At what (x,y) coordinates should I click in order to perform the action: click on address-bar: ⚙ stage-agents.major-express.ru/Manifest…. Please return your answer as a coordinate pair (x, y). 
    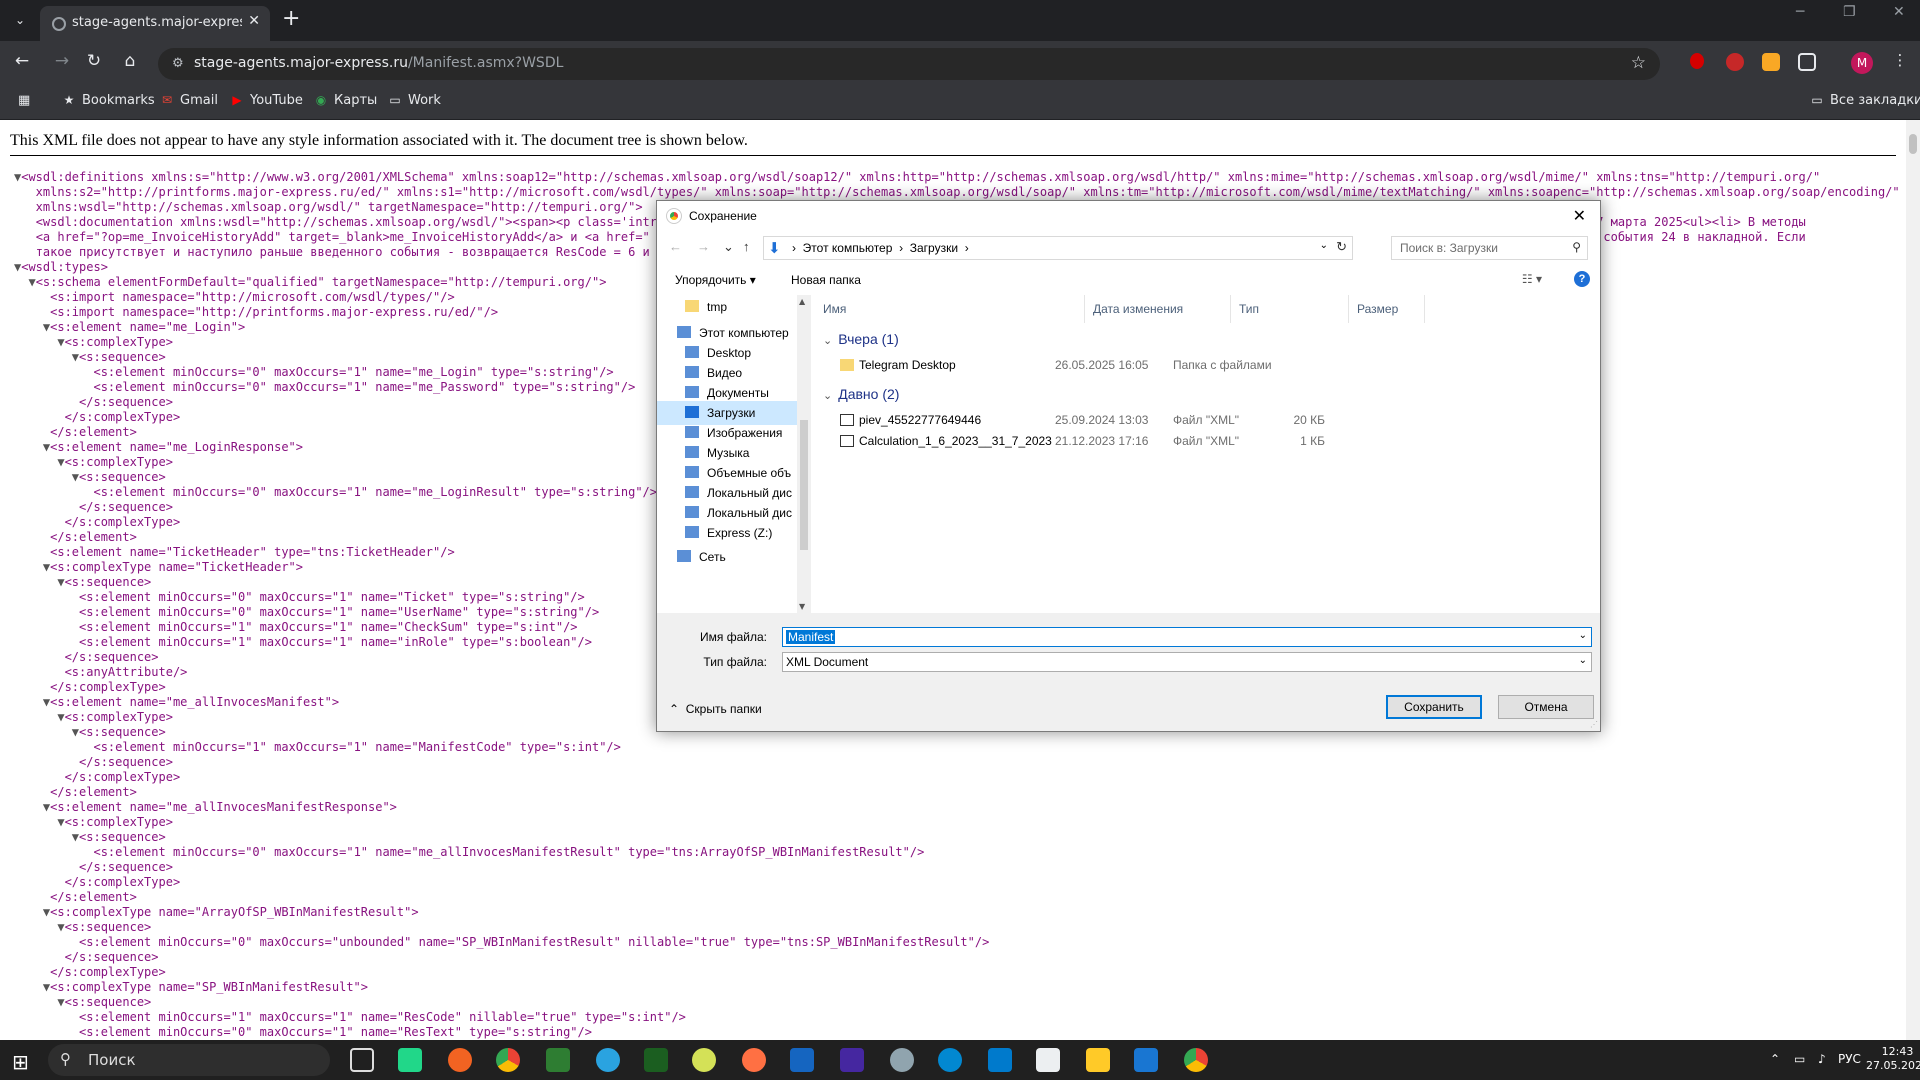
    Looking at the image, I should click on (909, 64).